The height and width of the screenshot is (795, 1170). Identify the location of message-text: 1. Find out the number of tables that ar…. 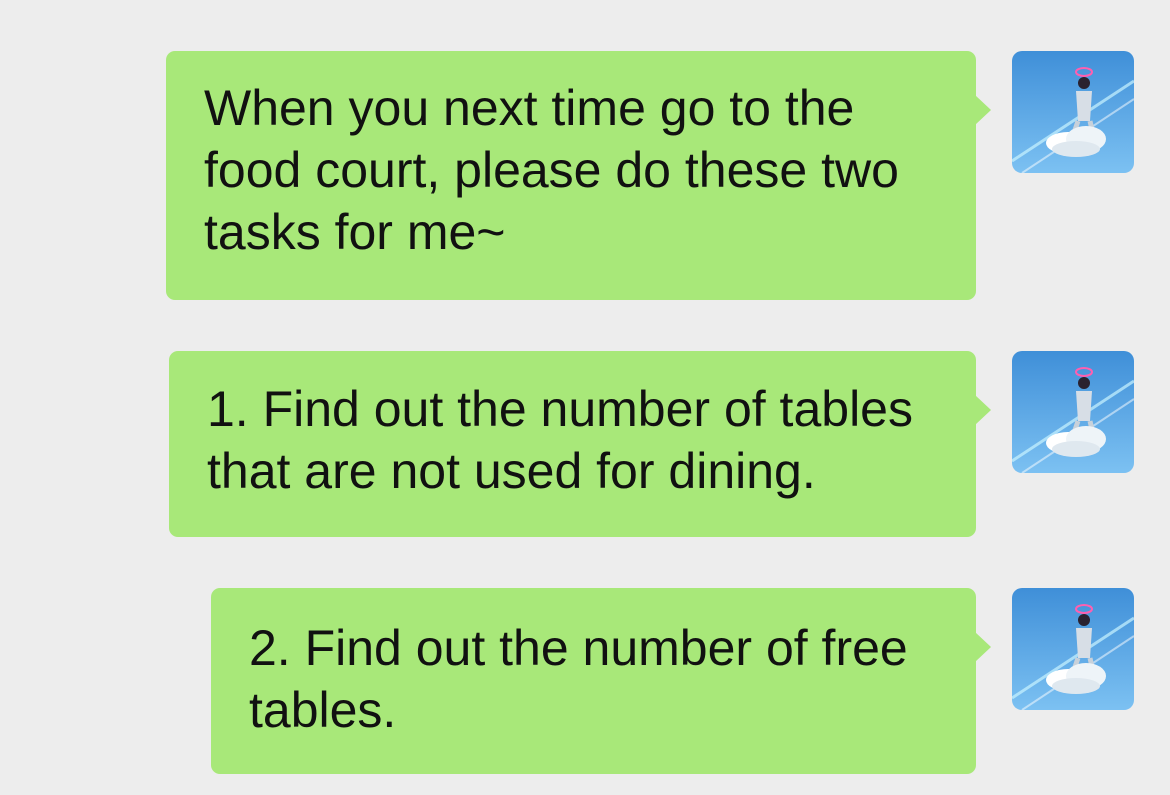
(560, 440).